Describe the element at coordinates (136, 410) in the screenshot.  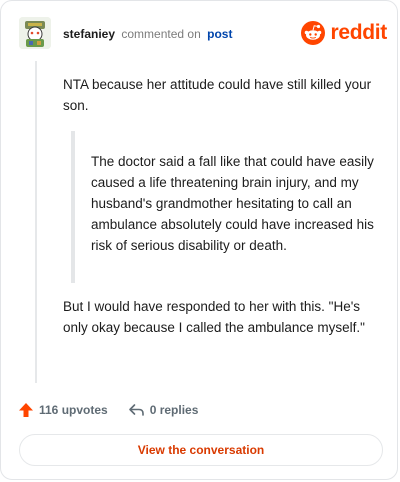
I see `reply-arrow-icon` at that location.